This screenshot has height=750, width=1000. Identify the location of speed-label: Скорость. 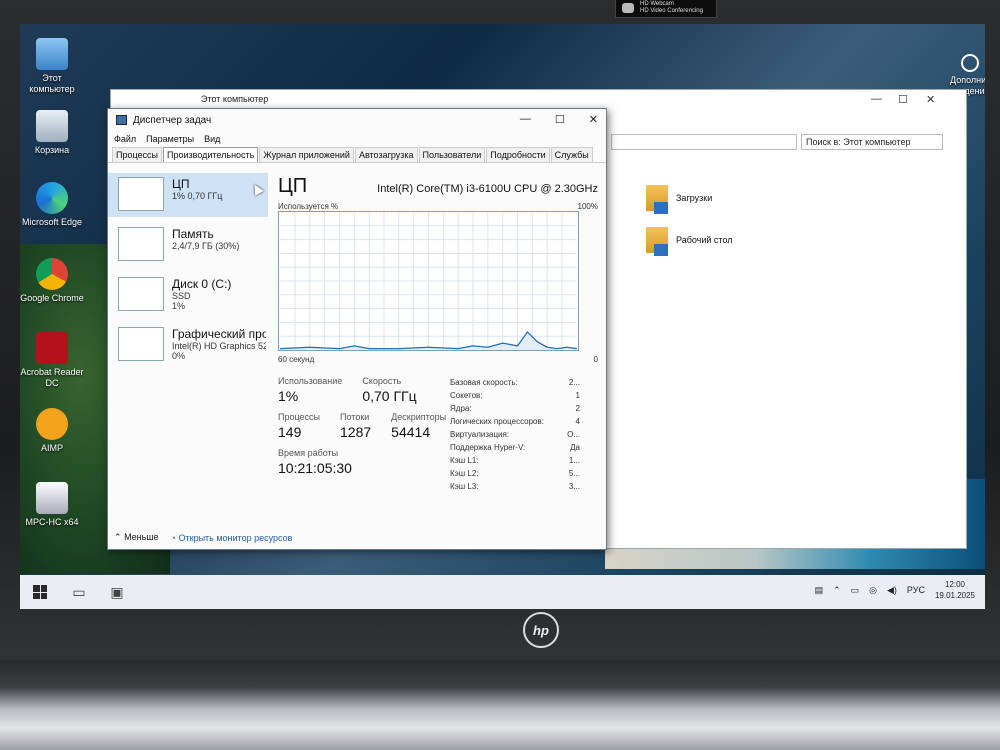
(382, 381).